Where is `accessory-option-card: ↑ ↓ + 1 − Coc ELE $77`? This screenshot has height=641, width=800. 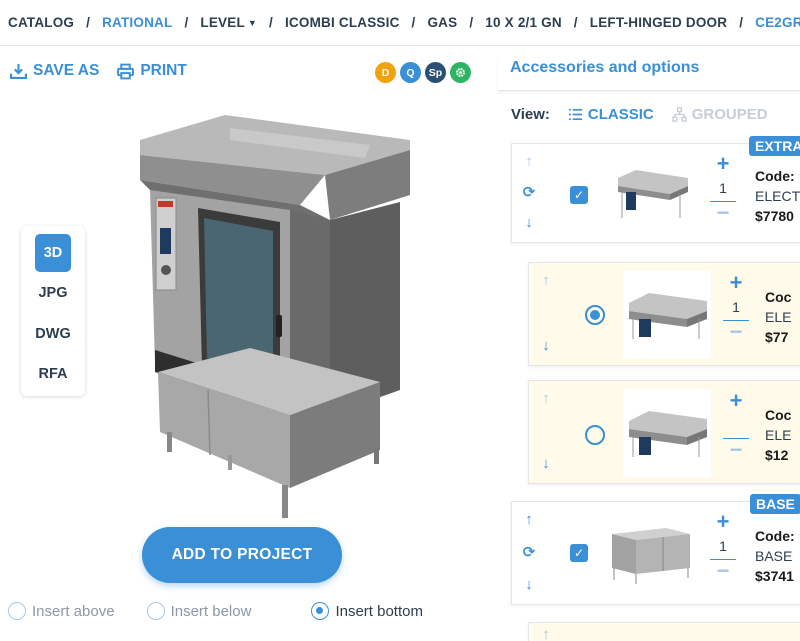 accessory-option-card: ↑ ↓ + 1 − Coc ELE $77 is located at coordinates (664, 314).